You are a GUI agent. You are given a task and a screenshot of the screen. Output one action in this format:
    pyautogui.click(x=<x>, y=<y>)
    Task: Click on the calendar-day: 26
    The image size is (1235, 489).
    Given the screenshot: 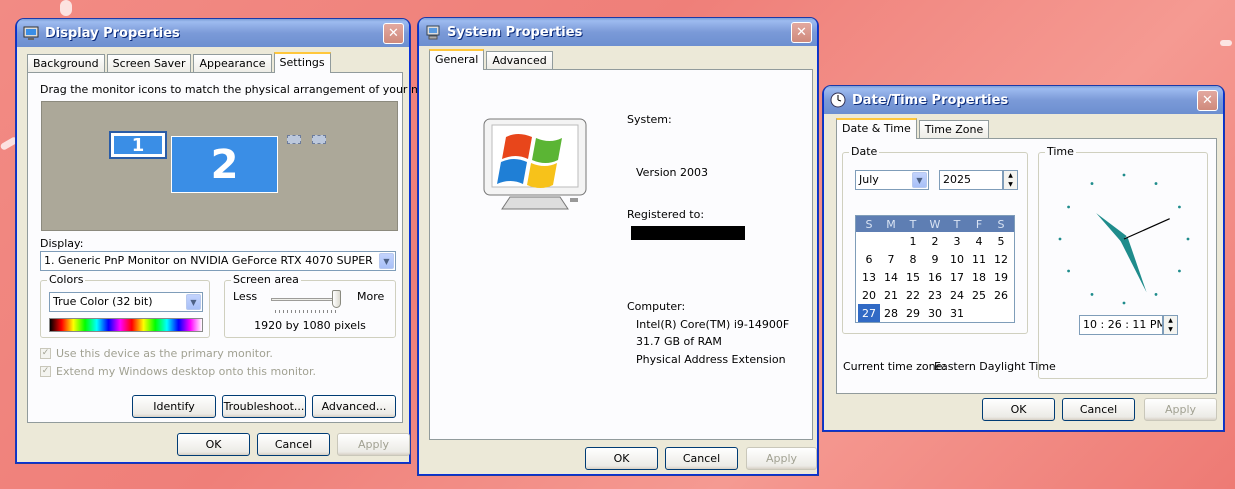 What is the action you would take?
    pyautogui.click(x=1001, y=295)
    